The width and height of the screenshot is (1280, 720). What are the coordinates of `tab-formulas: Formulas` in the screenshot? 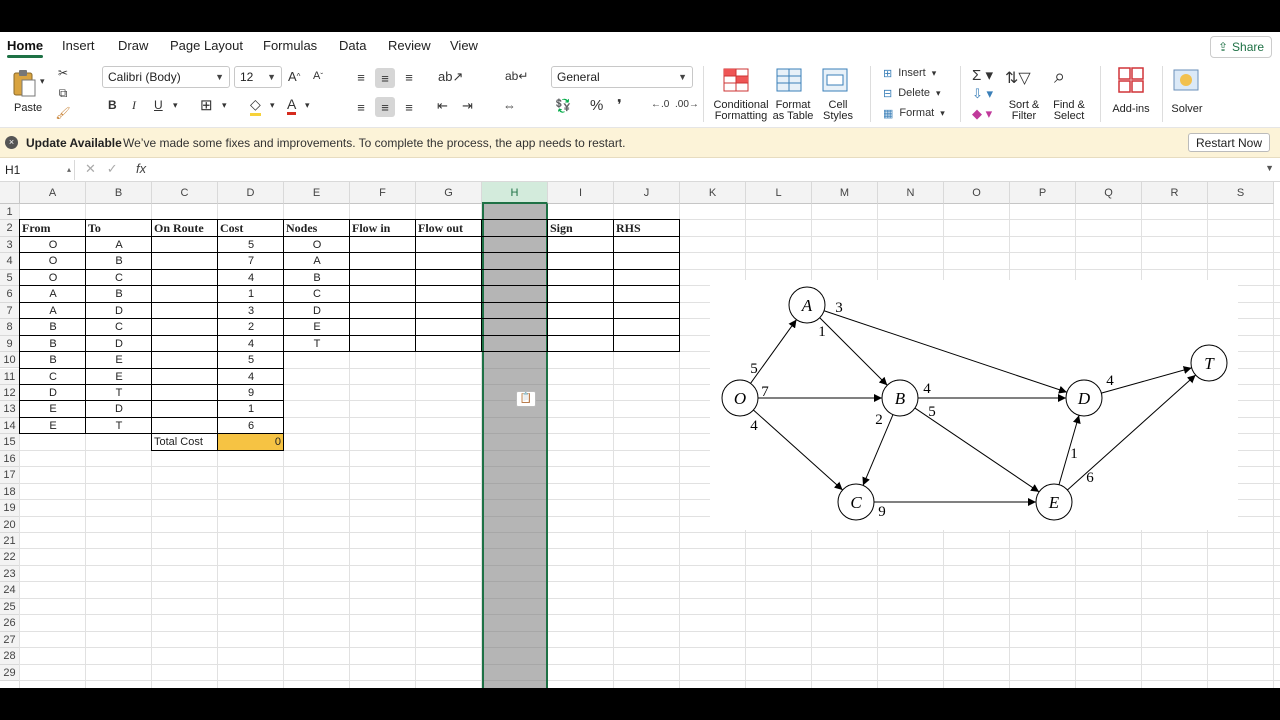 It's located at (290, 45).